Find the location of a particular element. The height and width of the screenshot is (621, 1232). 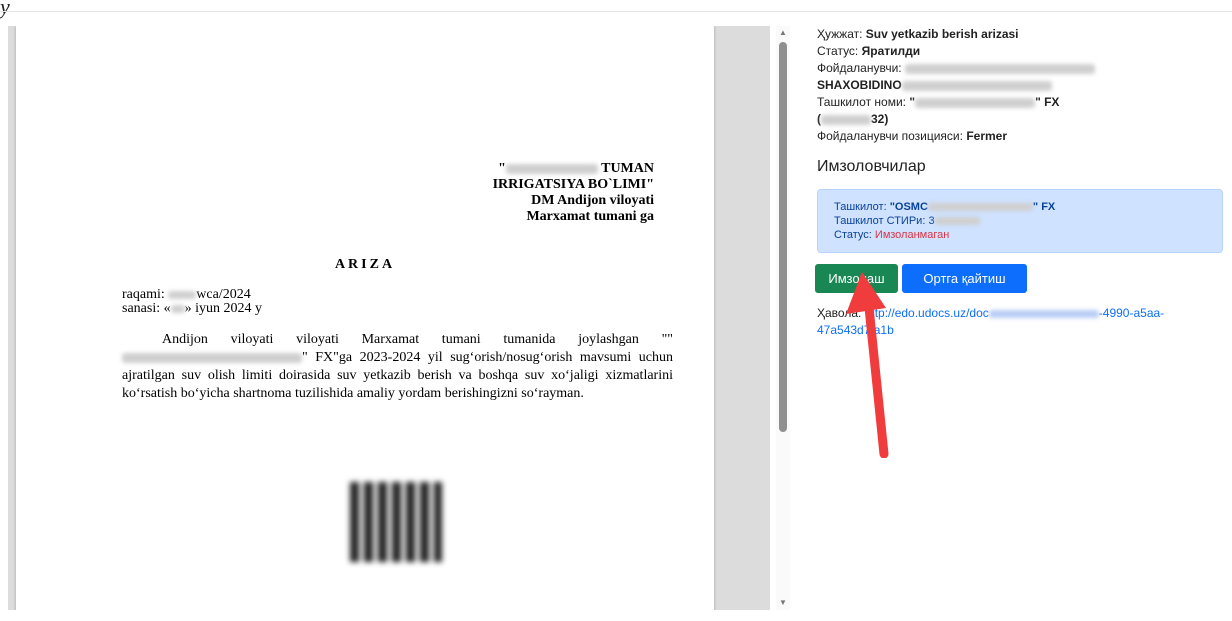

redacted-user is located at coordinates (999, 68).